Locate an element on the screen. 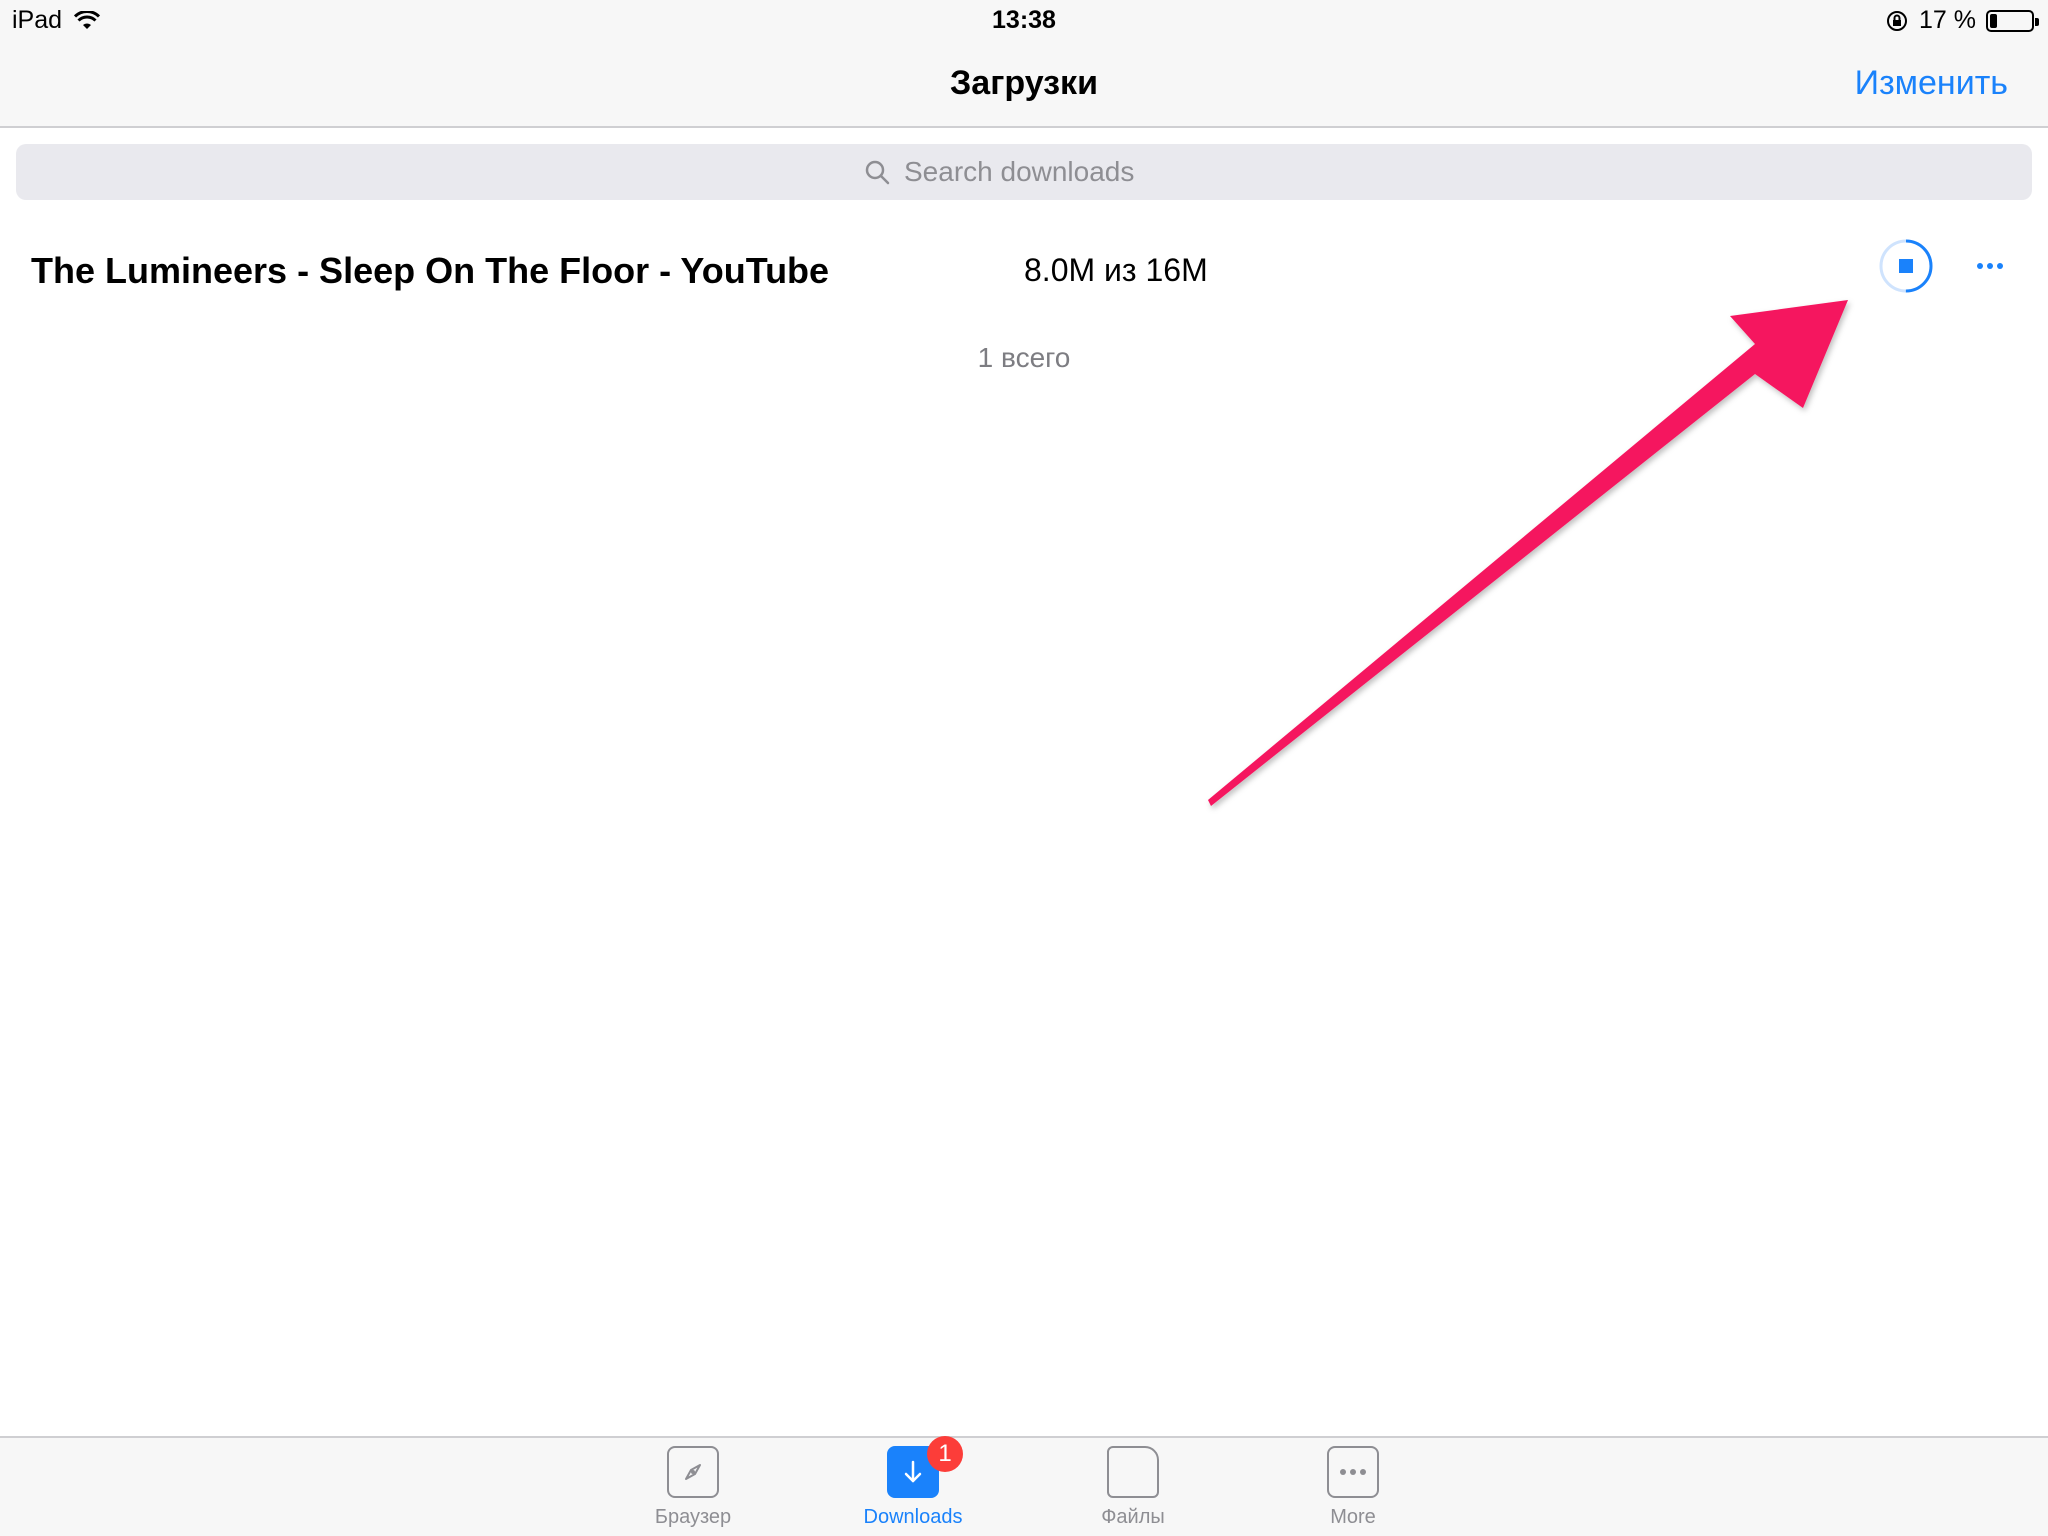 Image resolution: width=2048 pixels, height=1536 pixels. search-bar is located at coordinates (1024, 172).